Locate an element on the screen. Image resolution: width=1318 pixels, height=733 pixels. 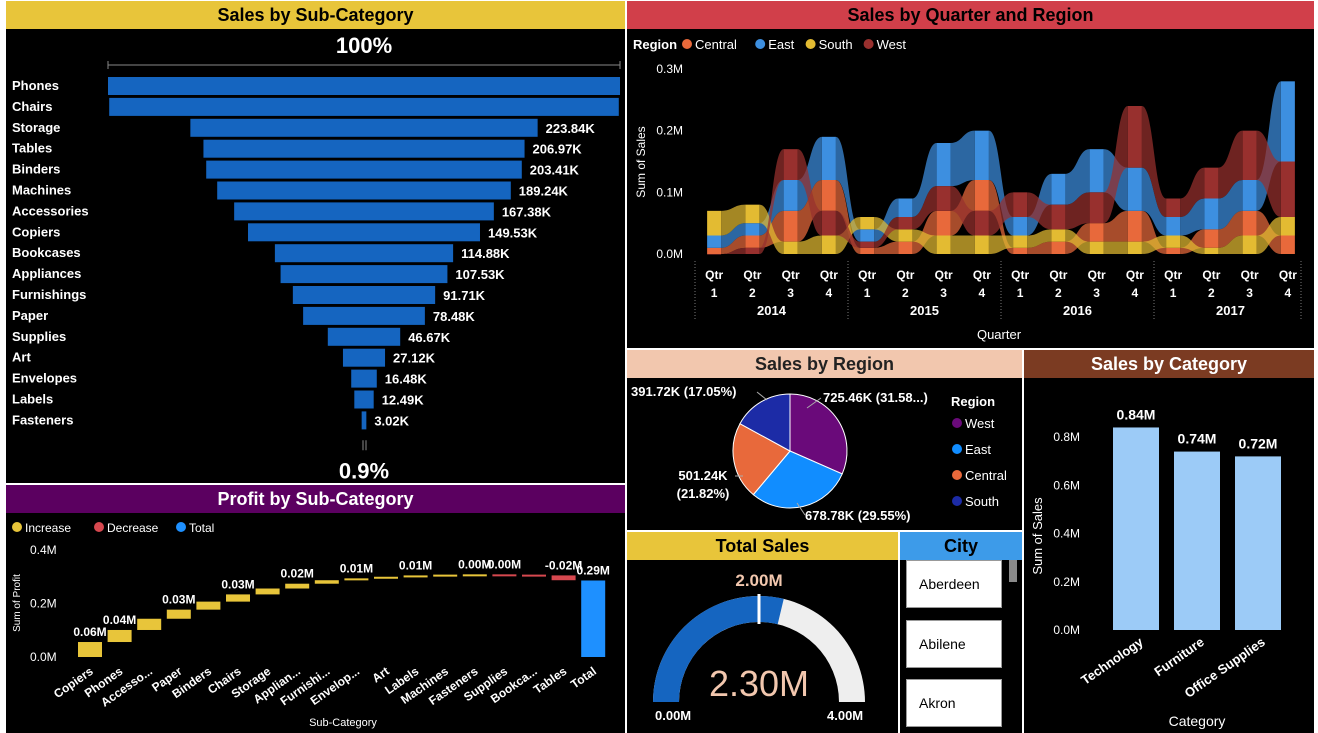
city-scrollbar is located at coordinates (1013, 571).